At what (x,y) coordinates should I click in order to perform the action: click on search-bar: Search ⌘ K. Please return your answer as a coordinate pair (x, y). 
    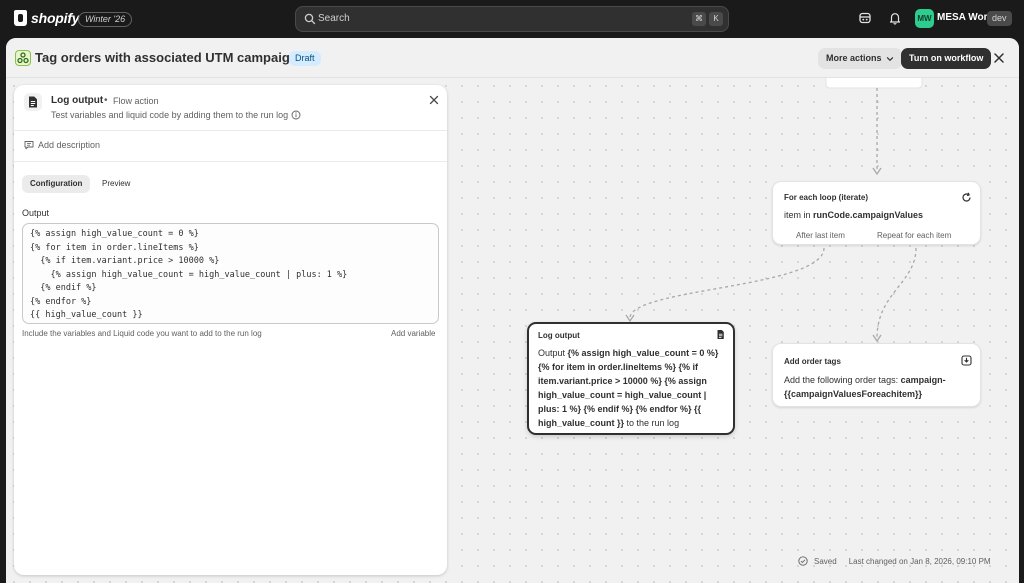
    Looking at the image, I should click on (512, 19).